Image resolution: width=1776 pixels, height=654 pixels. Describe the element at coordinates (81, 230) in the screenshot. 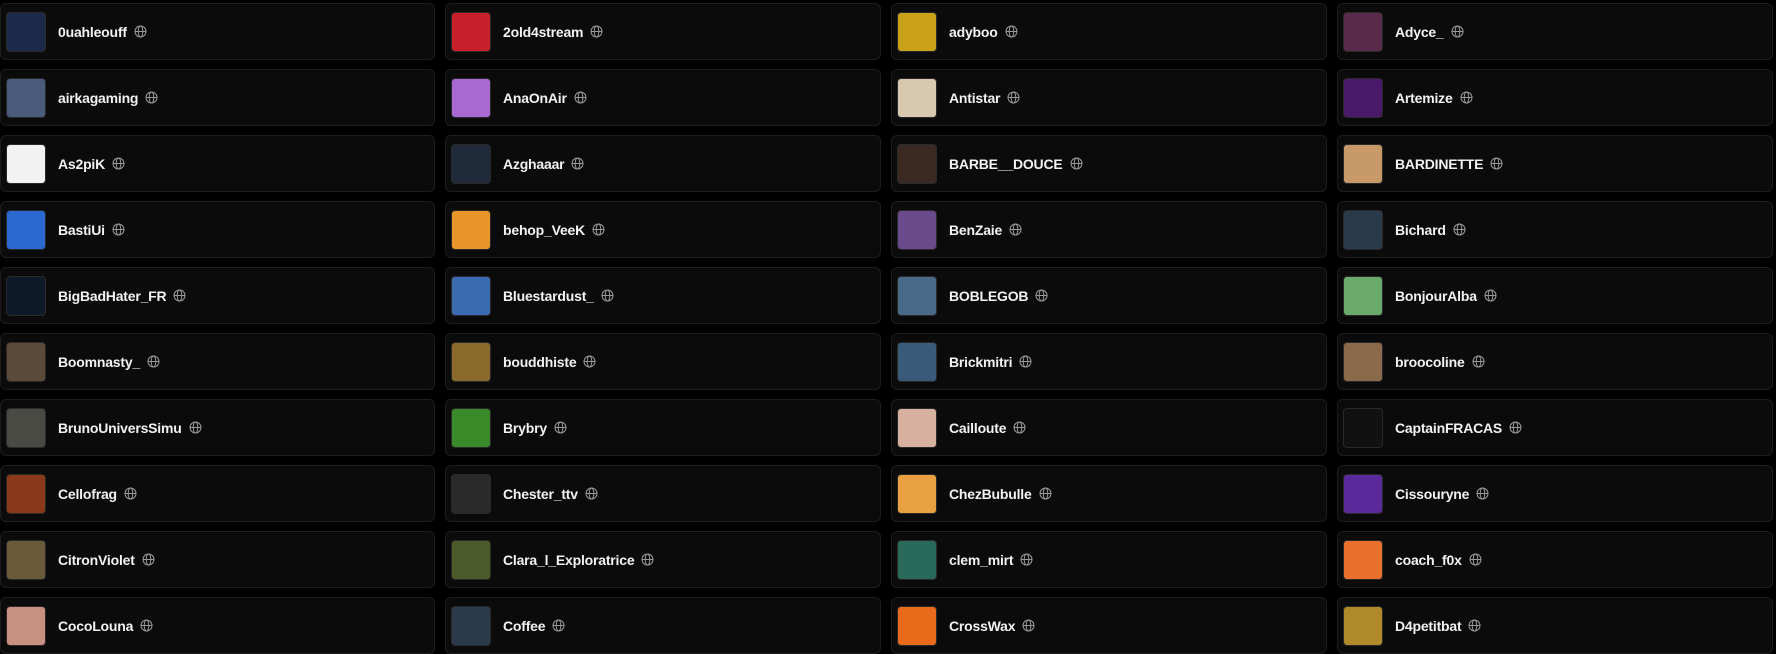

I see `streamer-name: BastiUi` at that location.